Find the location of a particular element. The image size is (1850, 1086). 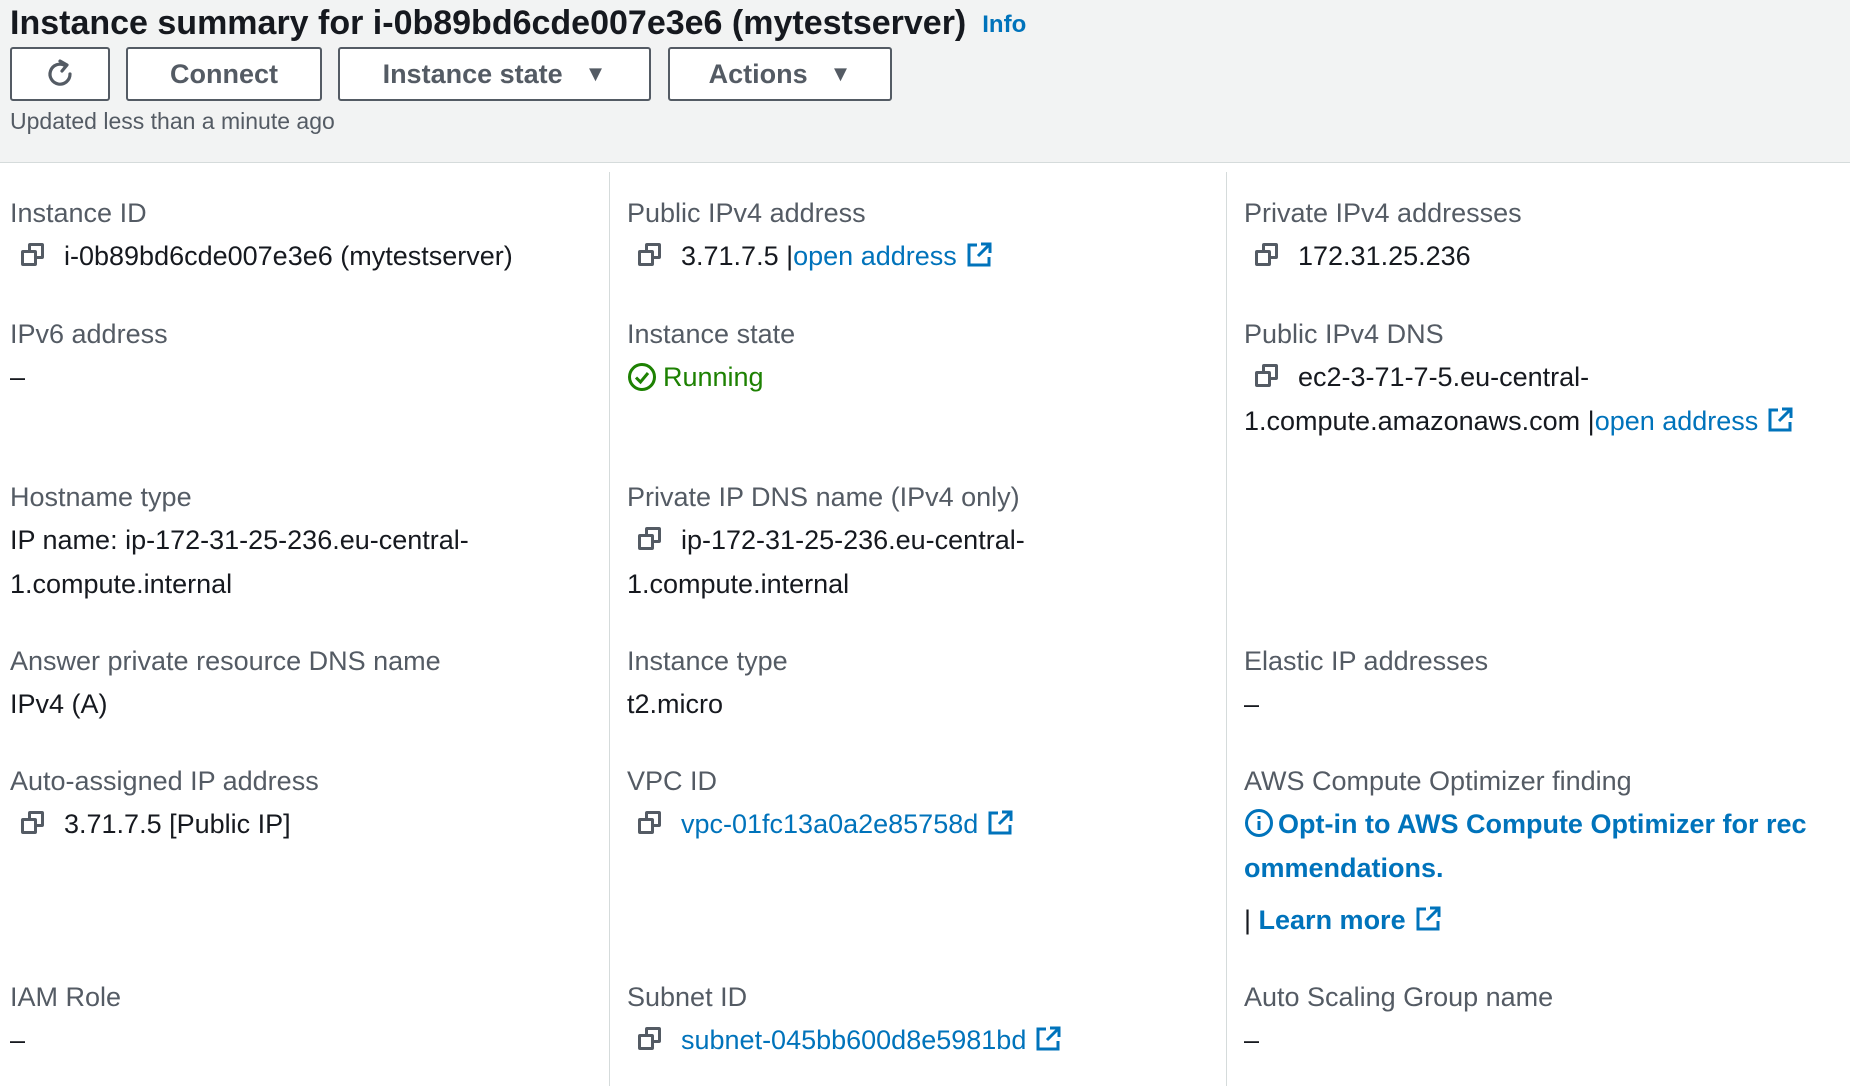

iam-role-field: IAM Role – is located at coordinates (305, 1019).